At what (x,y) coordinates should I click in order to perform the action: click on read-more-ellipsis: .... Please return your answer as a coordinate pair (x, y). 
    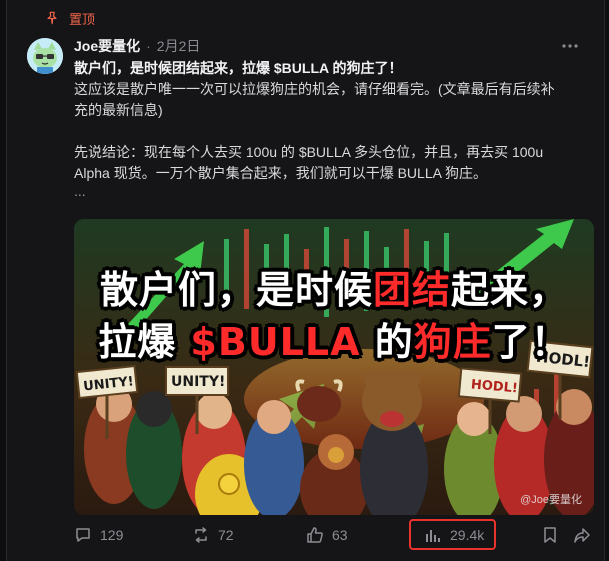
    Looking at the image, I should click on (332, 191).